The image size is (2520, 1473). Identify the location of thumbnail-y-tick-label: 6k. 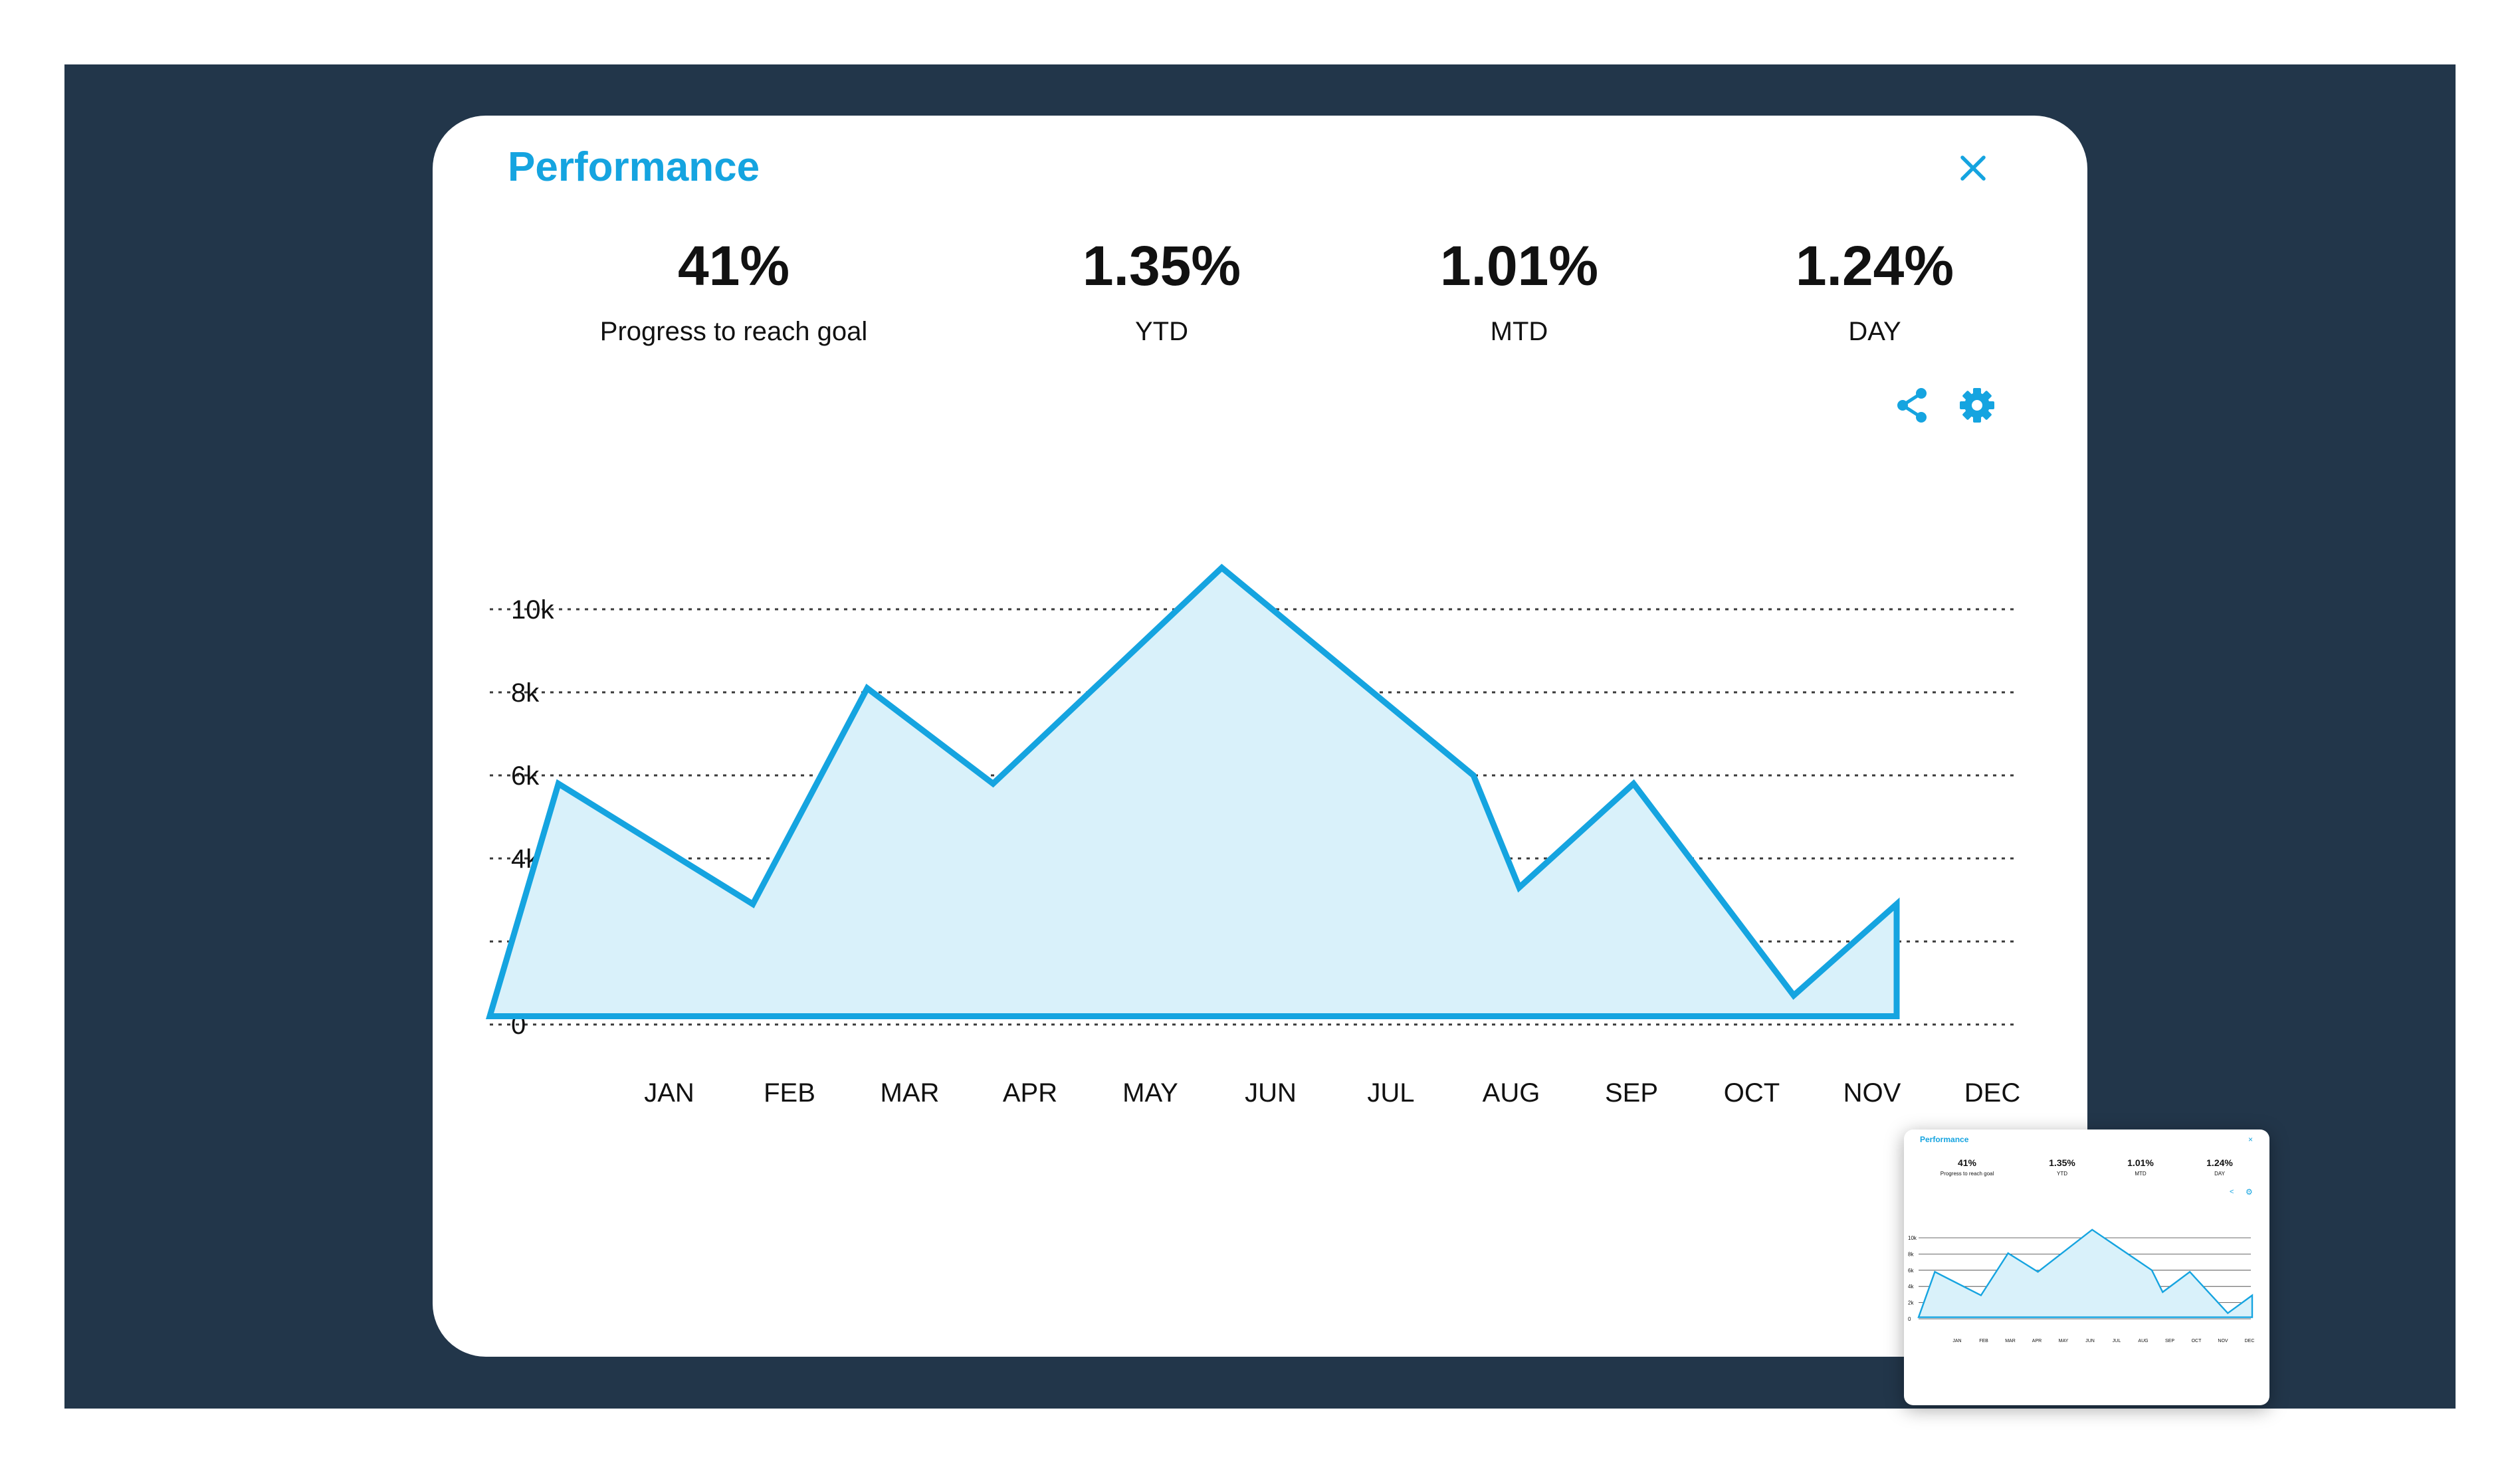
(1911, 1271).